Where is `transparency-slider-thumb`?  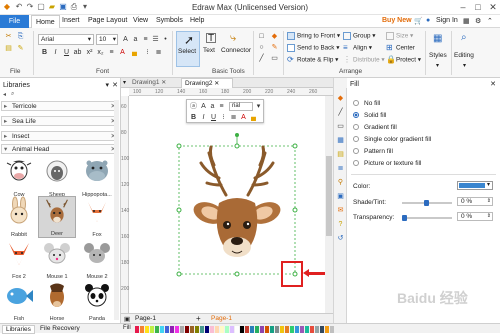 transparency-slider-thumb is located at coordinates (404, 218).